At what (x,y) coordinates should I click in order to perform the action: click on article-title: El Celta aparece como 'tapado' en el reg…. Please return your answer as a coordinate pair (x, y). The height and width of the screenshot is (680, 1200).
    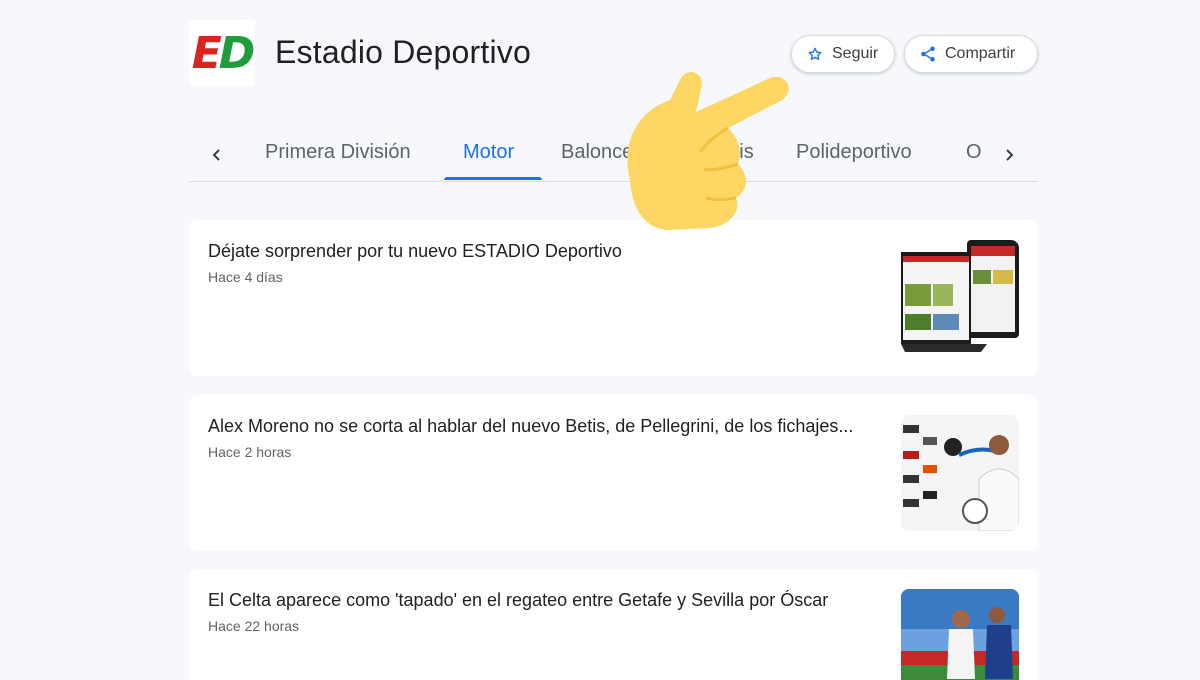
    Looking at the image, I should click on (548, 600).